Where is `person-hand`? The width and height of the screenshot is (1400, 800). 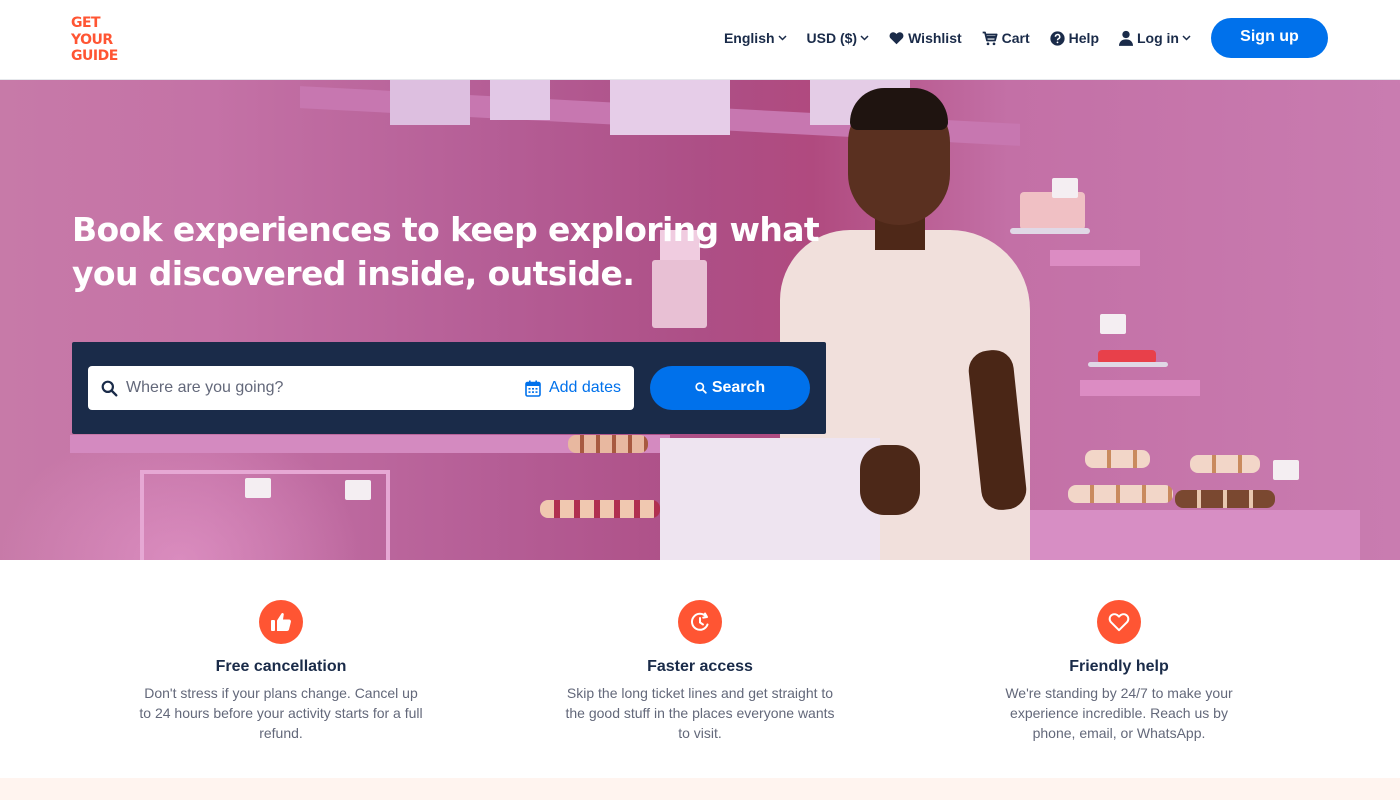 person-hand is located at coordinates (890, 480).